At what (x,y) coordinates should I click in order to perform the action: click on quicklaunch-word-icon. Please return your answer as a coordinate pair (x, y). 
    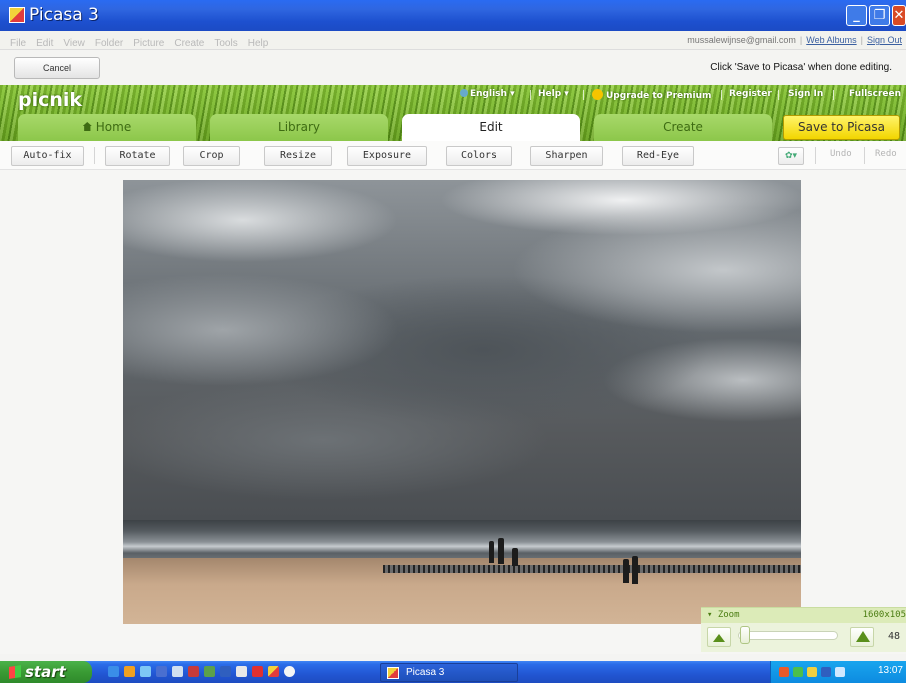
    Looking at the image, I should click on (225, 671).